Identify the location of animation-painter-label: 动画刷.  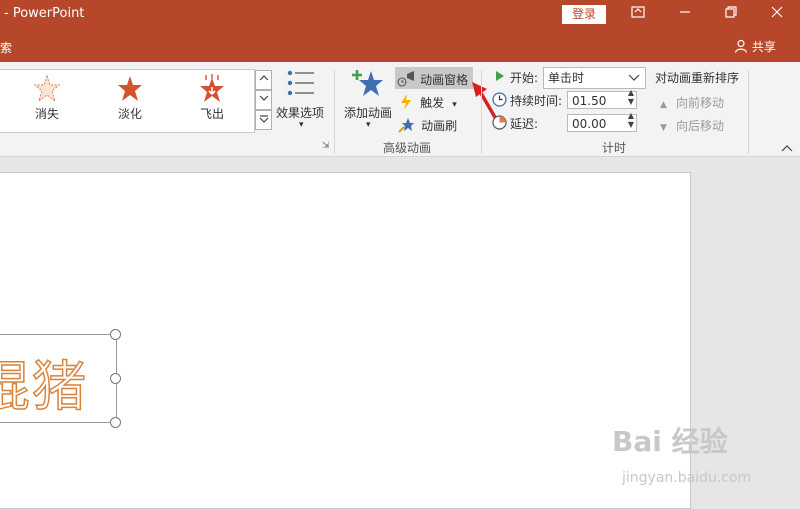
(439, 126).